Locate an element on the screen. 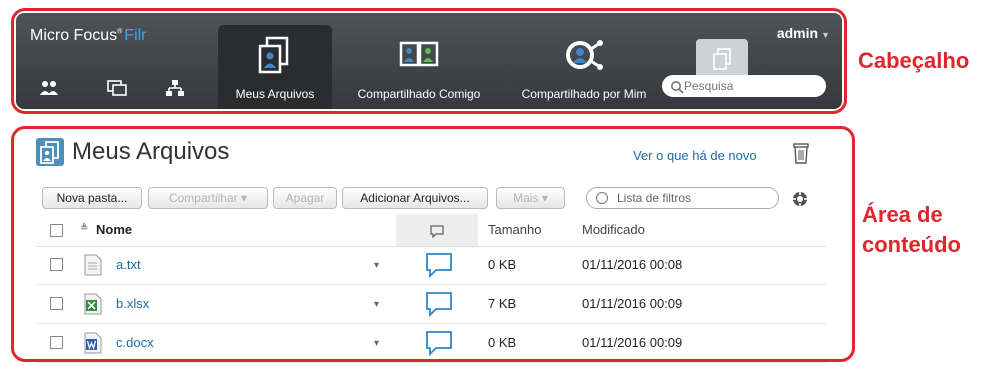 This screenshot has height=366, width=992. header-annotation-label: Cabeçalho is located at coordinates (914, 60).